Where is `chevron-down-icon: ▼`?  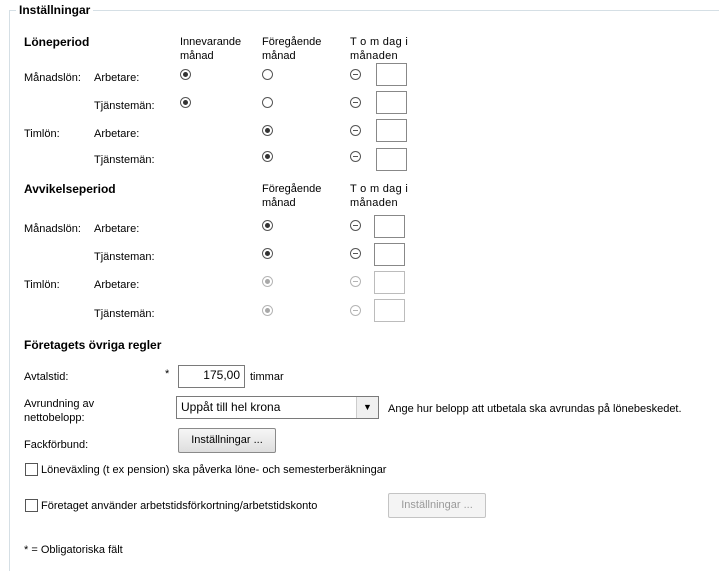 chevron-down-icon: ▼ is located at coordinates (367, 407).